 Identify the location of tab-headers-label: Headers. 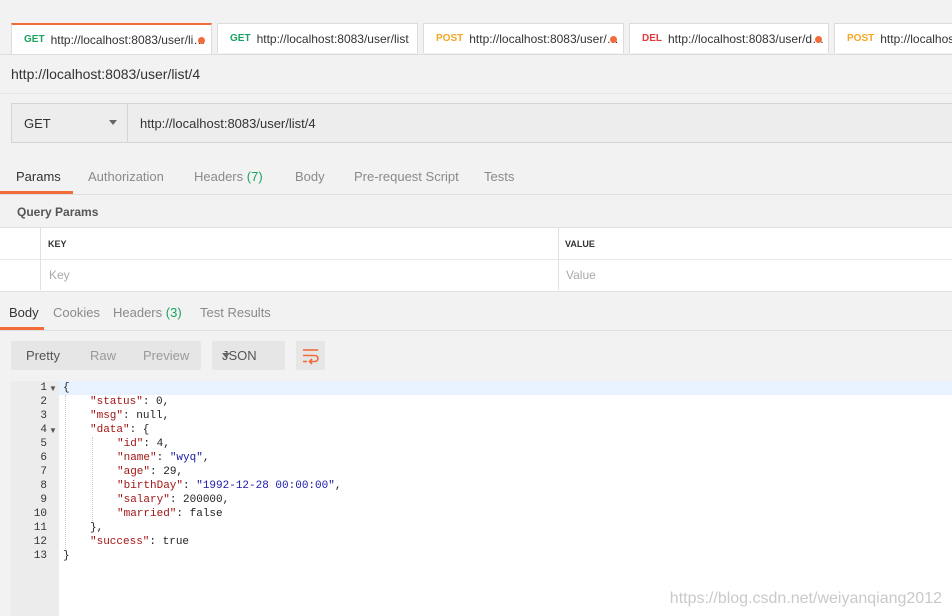
(219, 176).